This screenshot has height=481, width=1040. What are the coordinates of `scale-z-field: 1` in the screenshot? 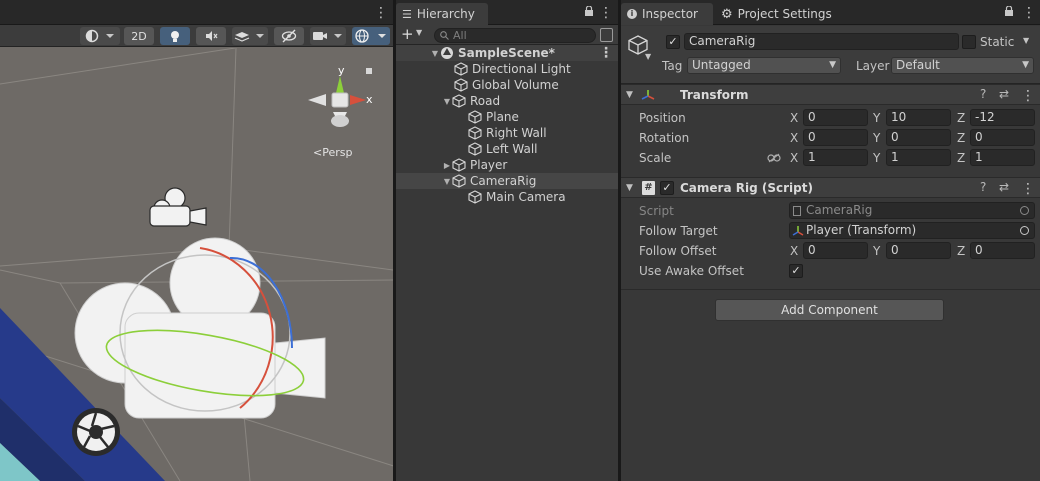 It's located at (1002, 157).